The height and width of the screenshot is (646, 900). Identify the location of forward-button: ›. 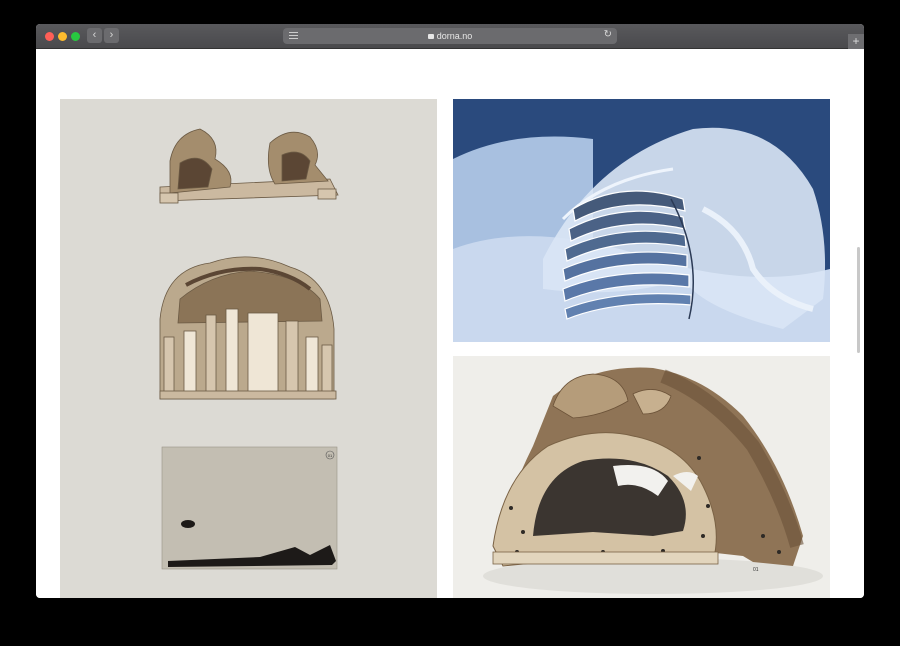
(111, 35).